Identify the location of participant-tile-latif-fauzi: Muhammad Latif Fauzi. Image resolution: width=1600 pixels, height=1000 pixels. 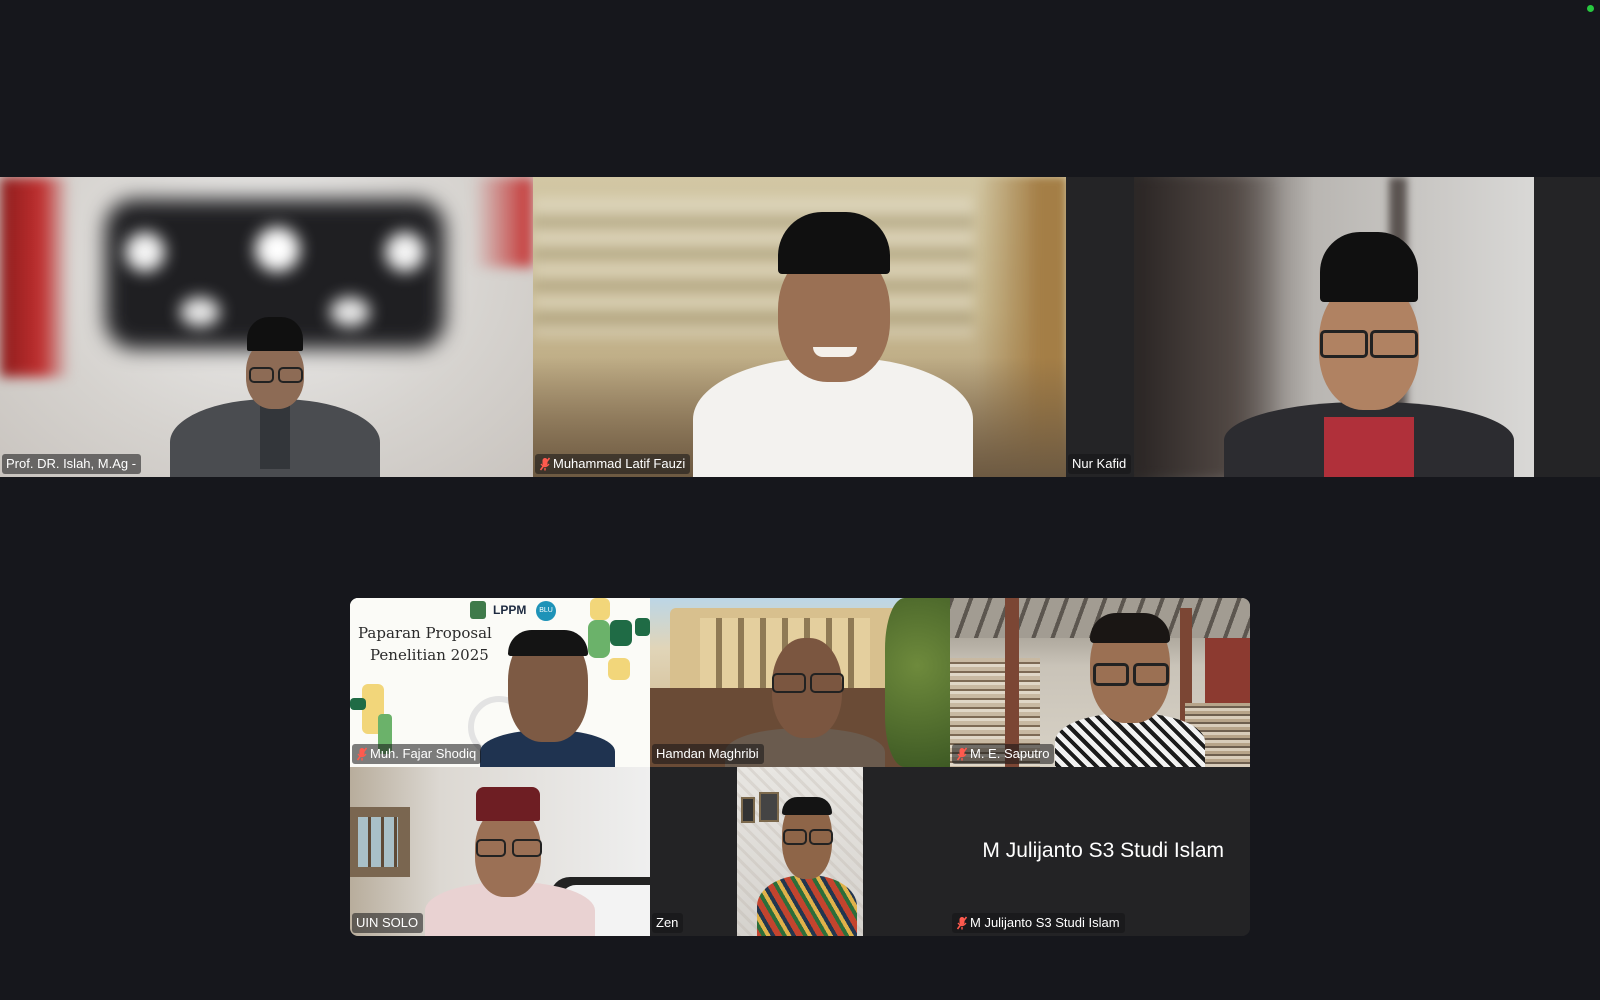
(799, 327).